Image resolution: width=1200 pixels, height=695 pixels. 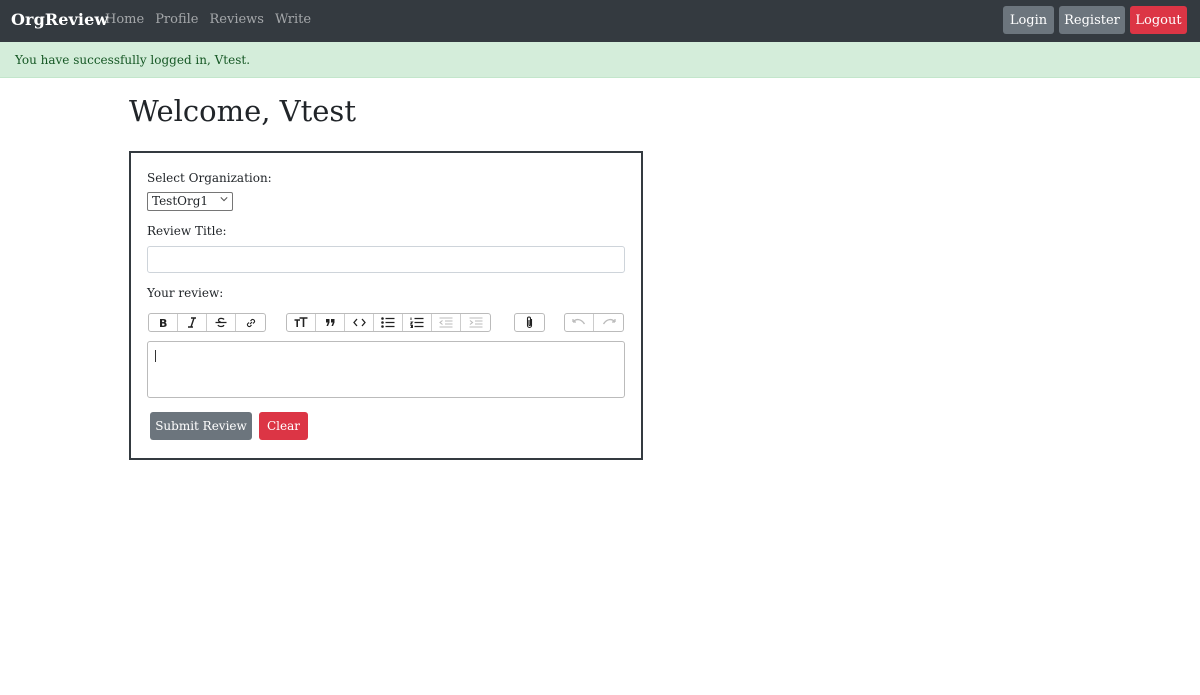 What do you see at coordinates (192, 322) in the screenshot?
I see `italic-icon` at bounding box center [192, 322].